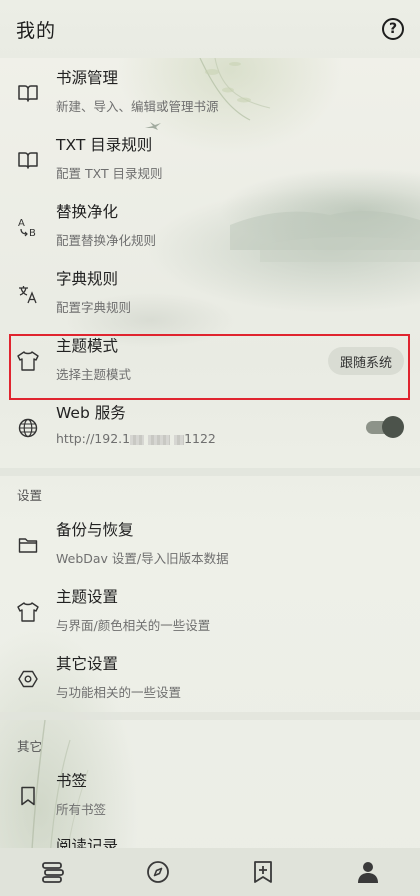  I want to click on replace-ab-icon: A B, so click(28, 227).